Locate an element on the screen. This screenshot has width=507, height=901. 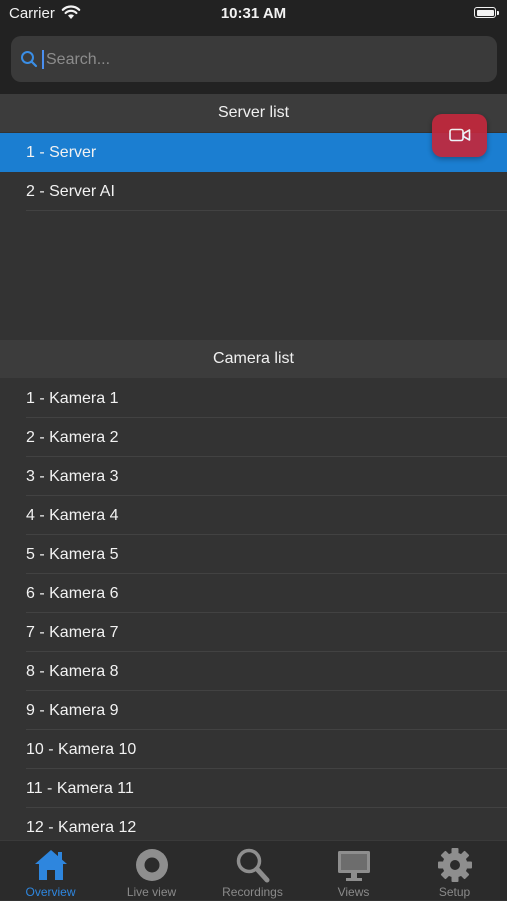
camera-list-header: Camera list is located at coordinates (253, 359).